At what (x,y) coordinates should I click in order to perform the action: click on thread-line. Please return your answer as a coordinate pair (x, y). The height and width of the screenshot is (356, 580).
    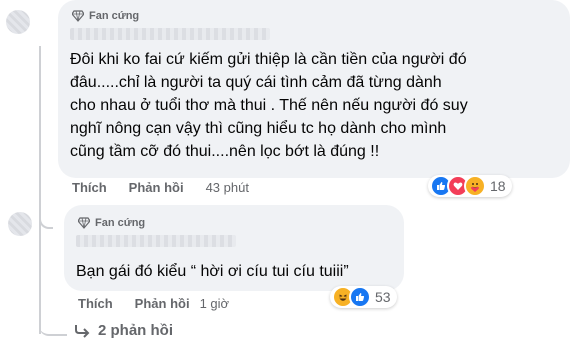
    Looking at the image, I should click on (40, 190).